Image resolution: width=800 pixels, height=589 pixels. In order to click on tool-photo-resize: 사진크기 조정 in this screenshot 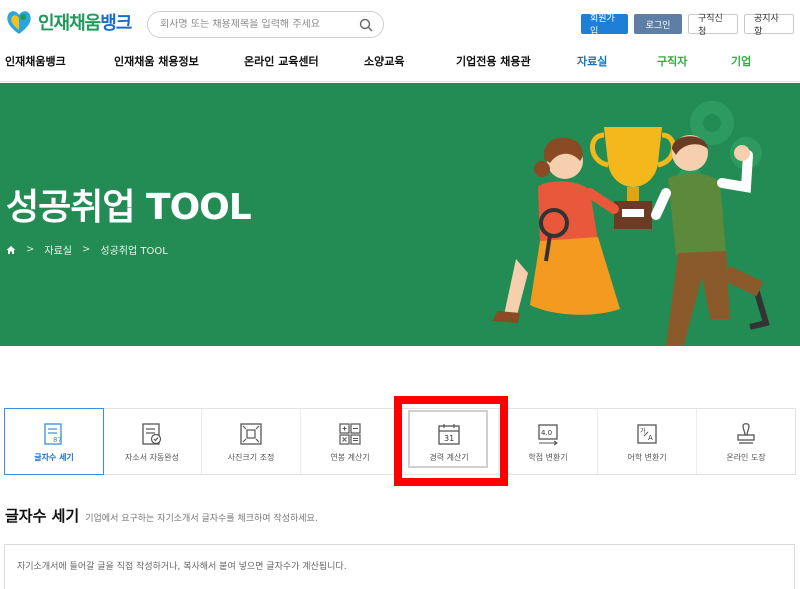, I will do `click(251, 441)`.